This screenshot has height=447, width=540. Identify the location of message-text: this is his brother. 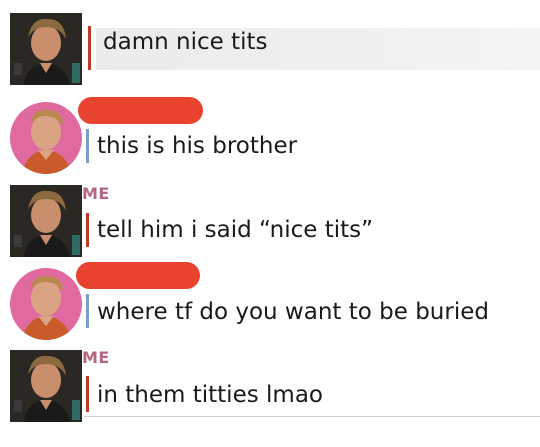
(197, 146).